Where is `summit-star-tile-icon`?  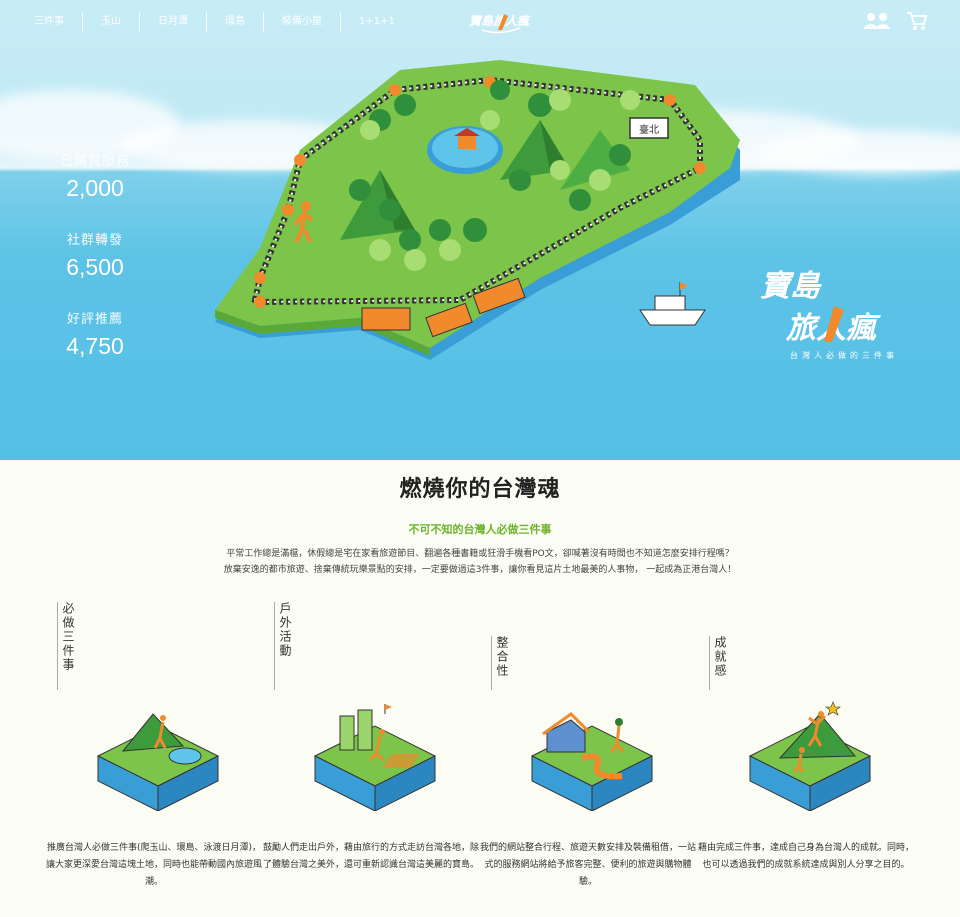
summit-star-tile-icon is located at coordinates (810, 756).